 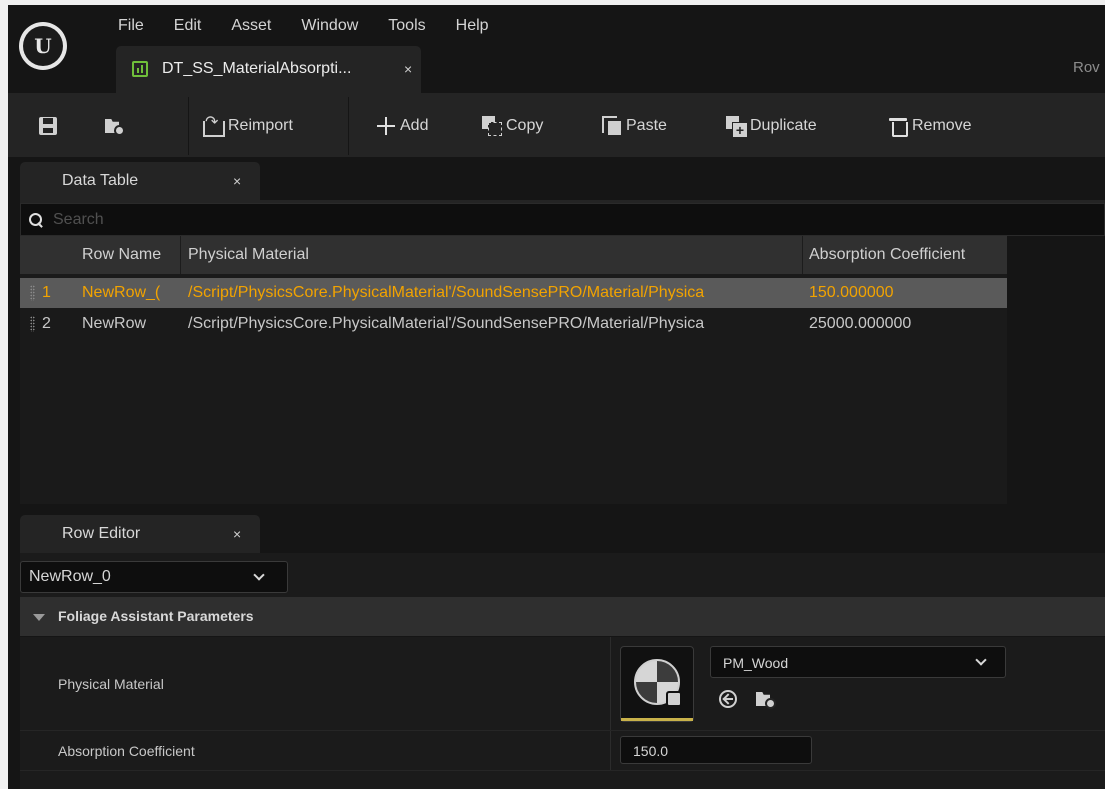 I want to click on add-row-button: Add, so click(x=402, y=126).